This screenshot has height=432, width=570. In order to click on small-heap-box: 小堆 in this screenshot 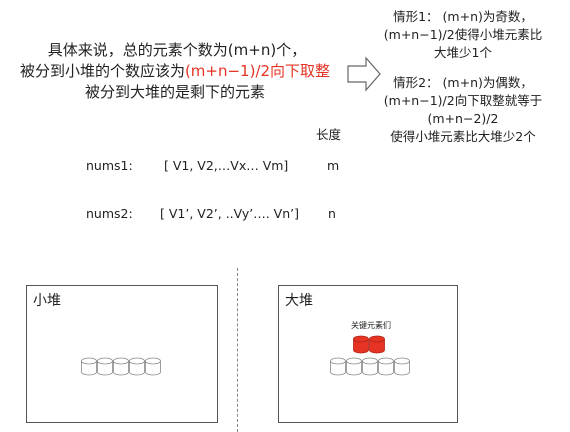, I will do `click(122, 354)`.